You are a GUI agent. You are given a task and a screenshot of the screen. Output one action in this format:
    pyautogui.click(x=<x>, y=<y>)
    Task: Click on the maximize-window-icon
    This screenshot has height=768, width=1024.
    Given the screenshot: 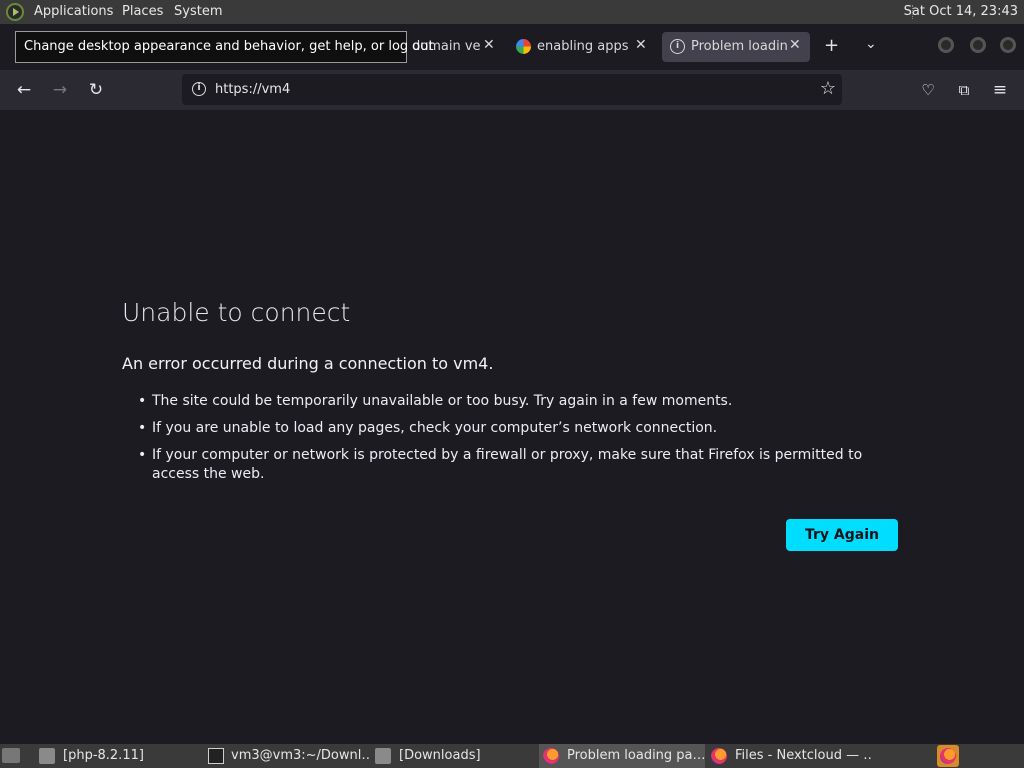 What is the action you would take?
    pyautogui.click(x=978, y=45)
    